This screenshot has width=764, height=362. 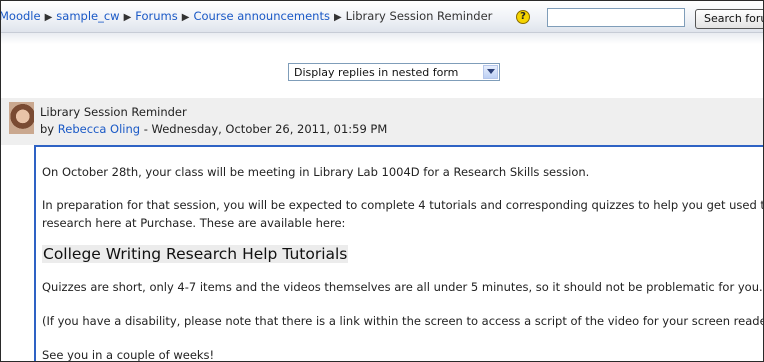 I want to click on breadcrumb-current: Library Session Reminder, so click(x=419, y=16).